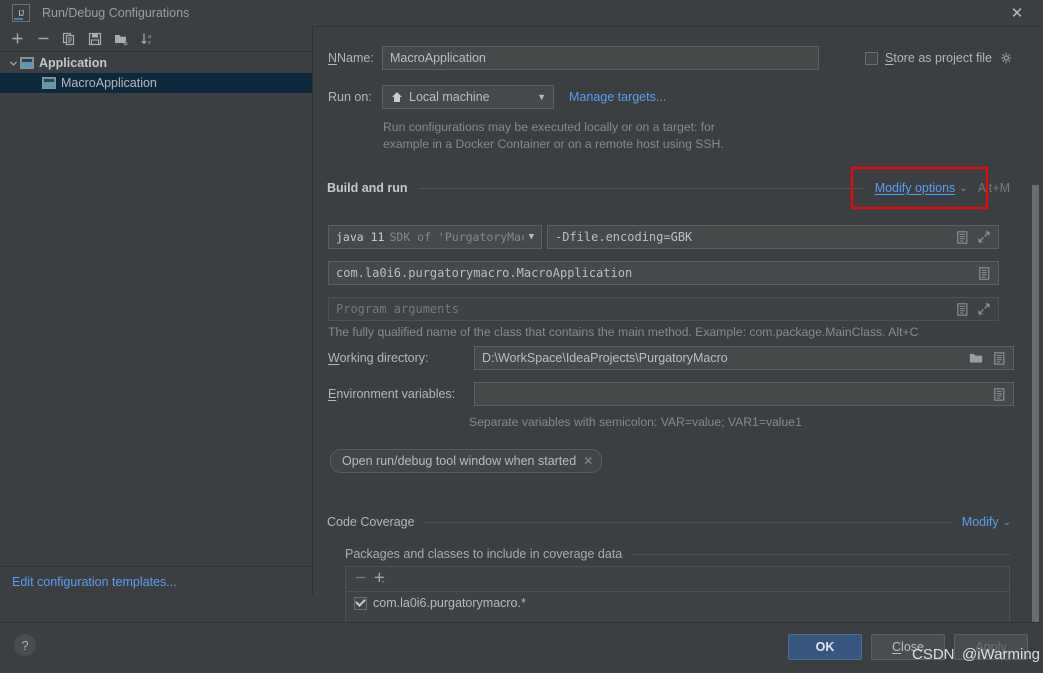 Image resolution: width=1043 pixels, height=673 pixels. What do you see at coordinates (360, 603) in the screenshot?
I see `coverage-package-checkbox` at bounding box center [360, 603].